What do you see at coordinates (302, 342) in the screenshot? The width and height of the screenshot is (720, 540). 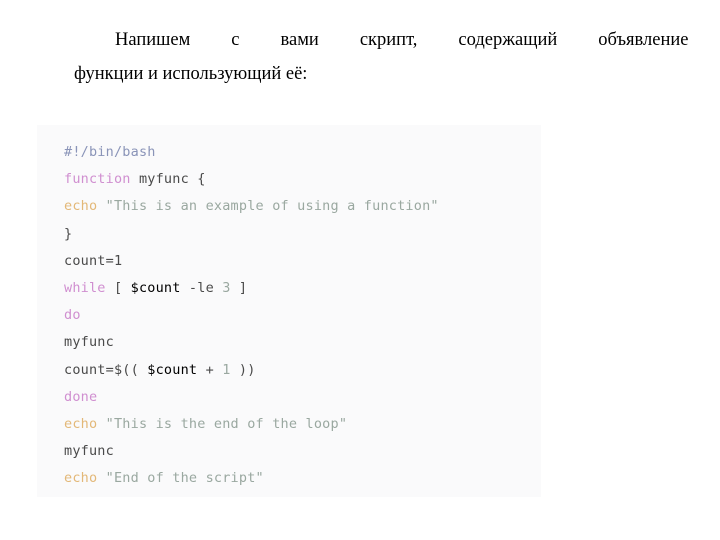 I see `code-line-call-myfunc-1: myfunc` at bounding box center [302, 342].